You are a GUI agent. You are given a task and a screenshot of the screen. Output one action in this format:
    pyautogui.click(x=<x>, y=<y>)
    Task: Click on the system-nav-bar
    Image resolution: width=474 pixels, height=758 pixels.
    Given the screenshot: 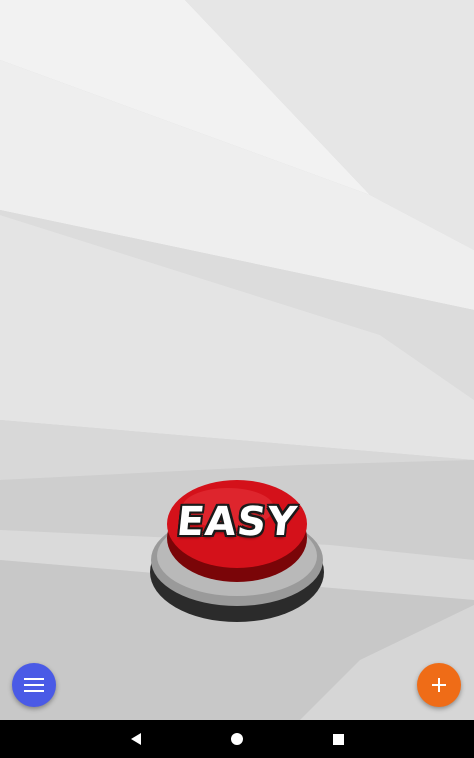 What is the action you would take?
    pyautogui.click(x=237, y=739)
    